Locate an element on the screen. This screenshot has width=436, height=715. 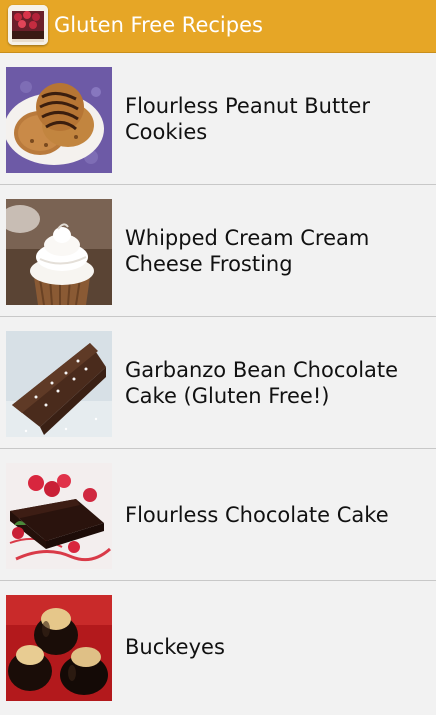
recipe-title: Flourless Chocolate Cake is located at coordinates (257, 514).